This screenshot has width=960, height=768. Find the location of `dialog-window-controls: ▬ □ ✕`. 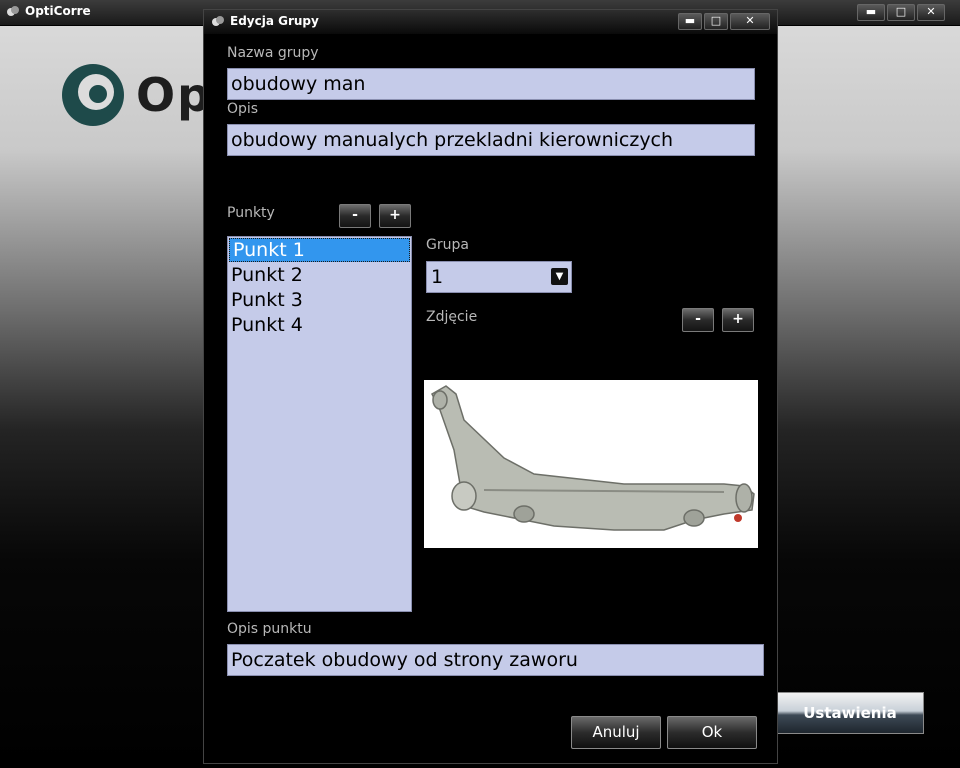

dialog-window-controls: ▬ □ ✕ is located at coordinates (724, 21).